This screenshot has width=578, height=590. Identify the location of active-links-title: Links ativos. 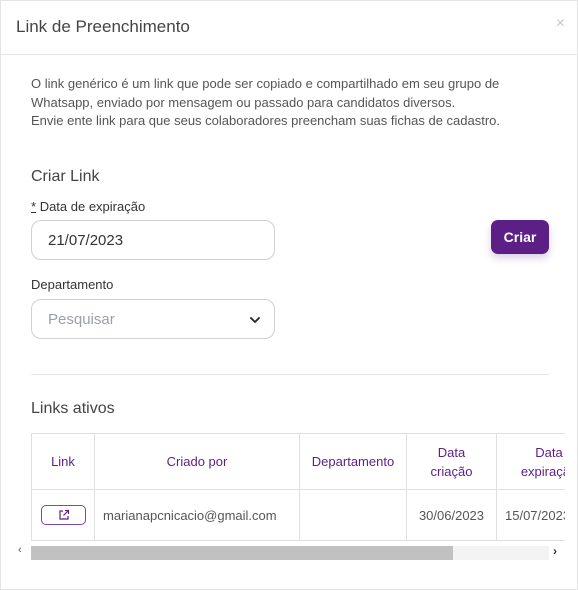
(73, 408).